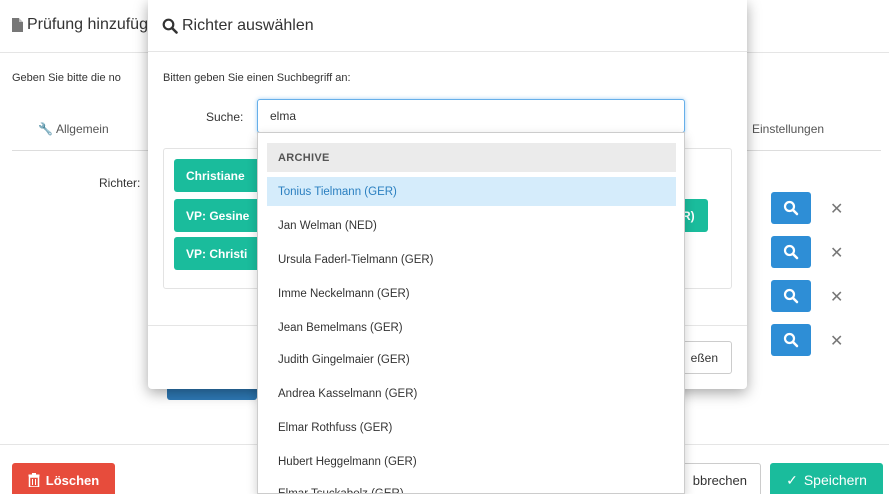  I want to click on wrench-icon: 🔧, so click(45, 129).